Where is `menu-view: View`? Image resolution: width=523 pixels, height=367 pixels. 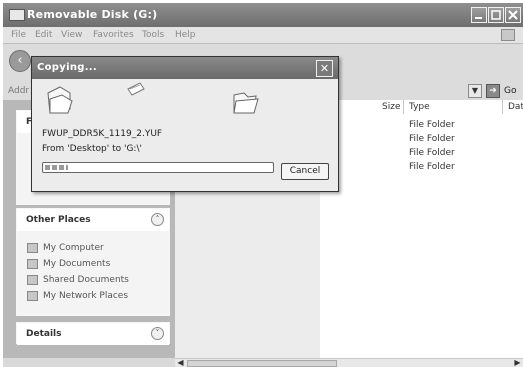 menu-view: View is located at coordinates (71, 35).